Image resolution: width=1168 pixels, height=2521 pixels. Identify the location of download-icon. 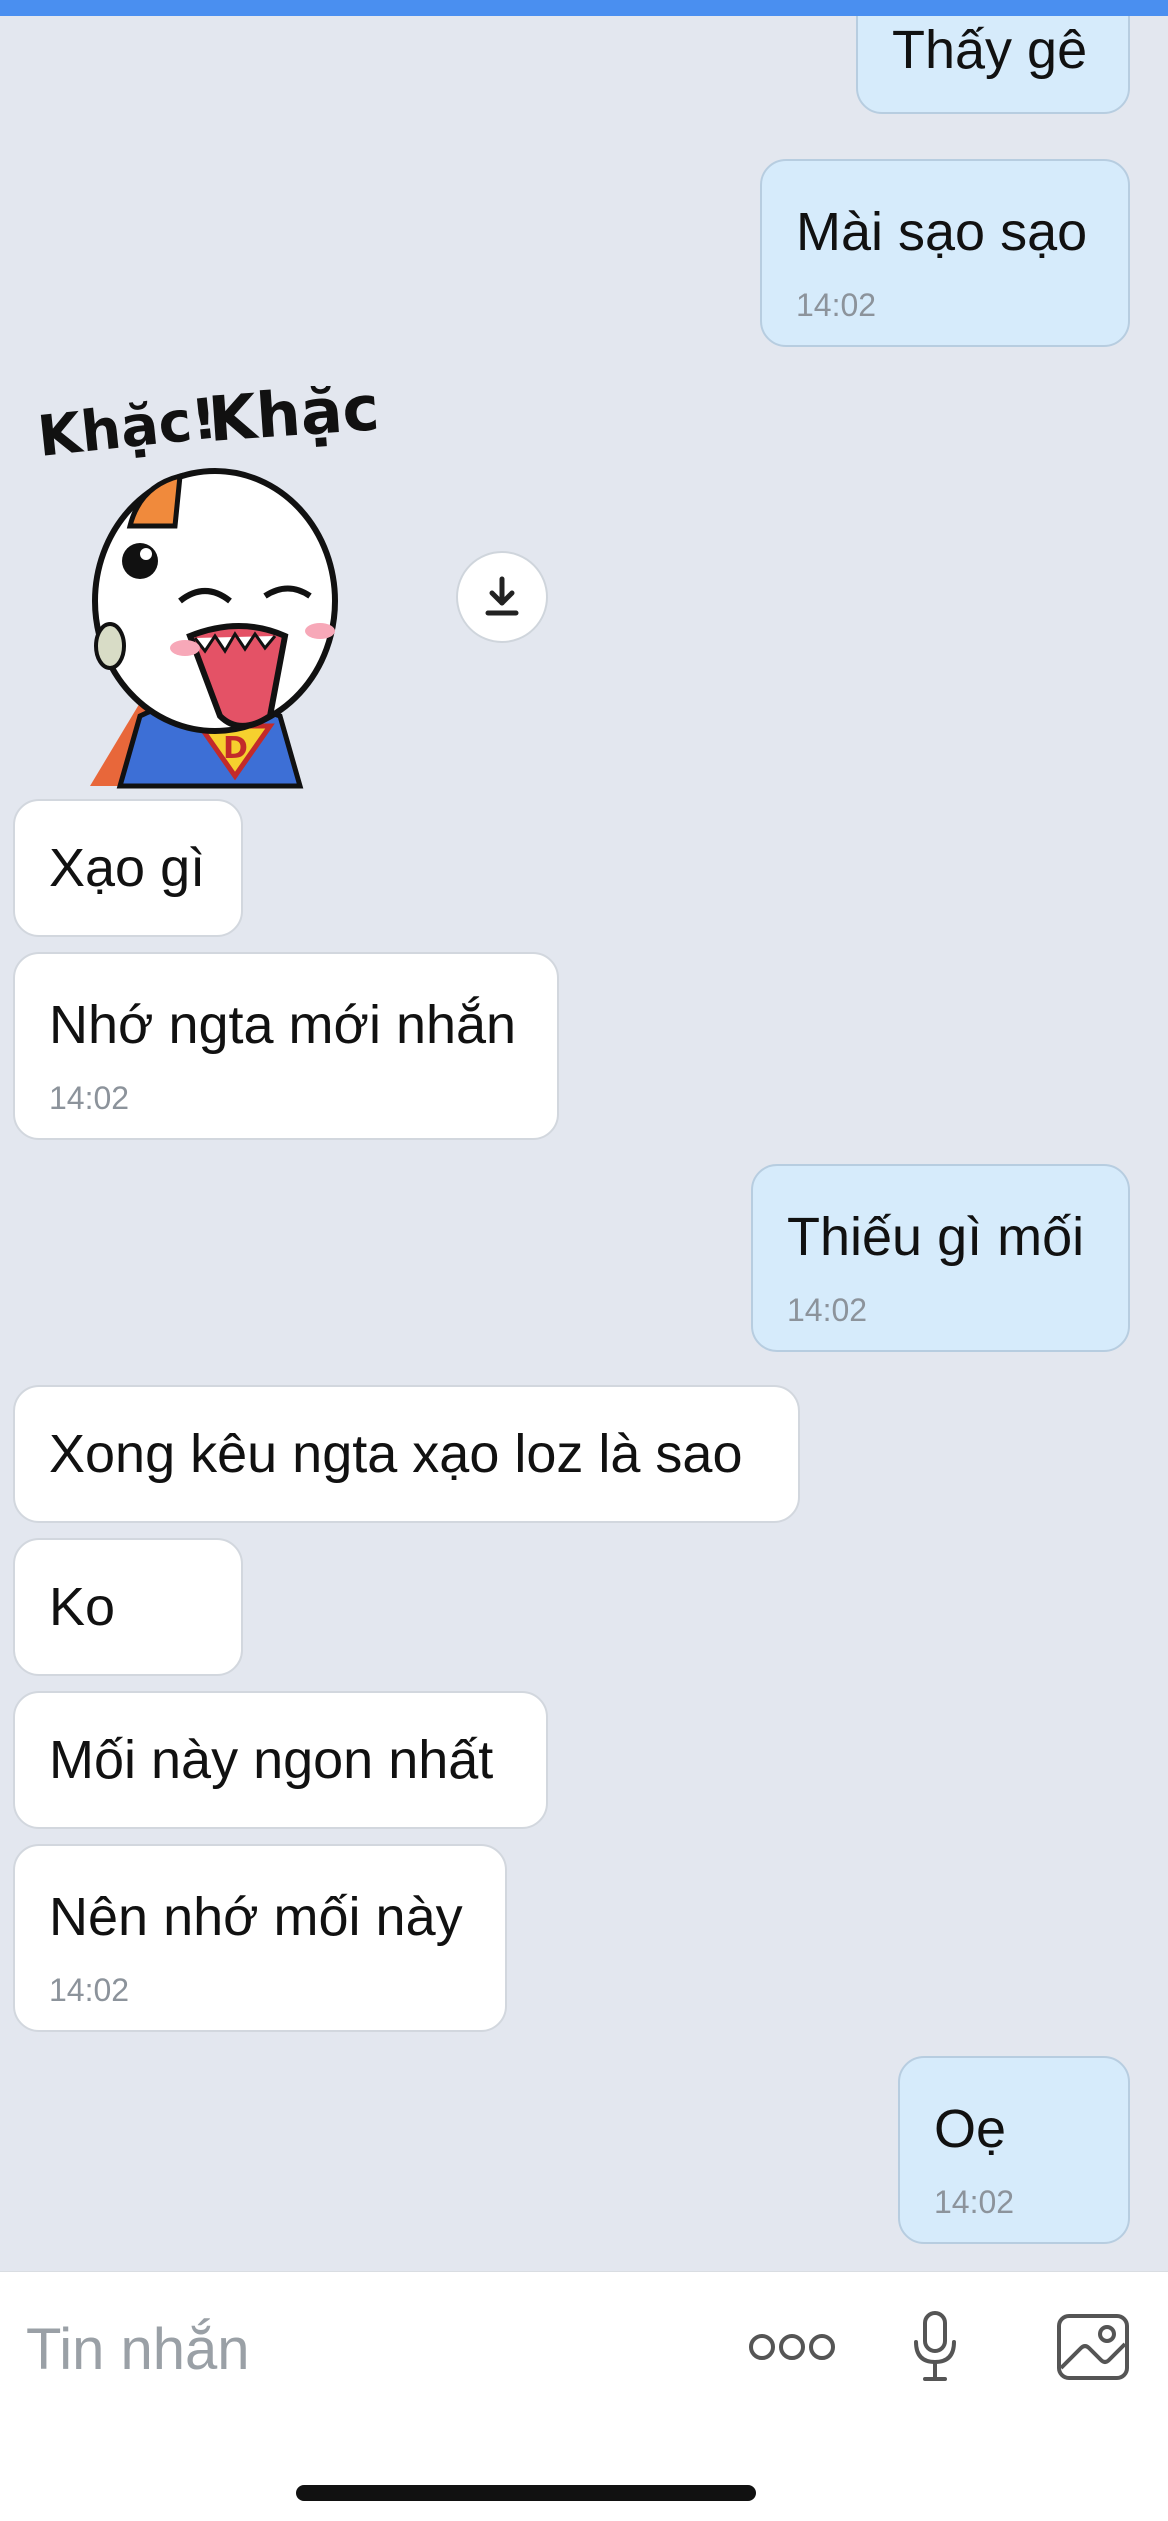
(502, 596).